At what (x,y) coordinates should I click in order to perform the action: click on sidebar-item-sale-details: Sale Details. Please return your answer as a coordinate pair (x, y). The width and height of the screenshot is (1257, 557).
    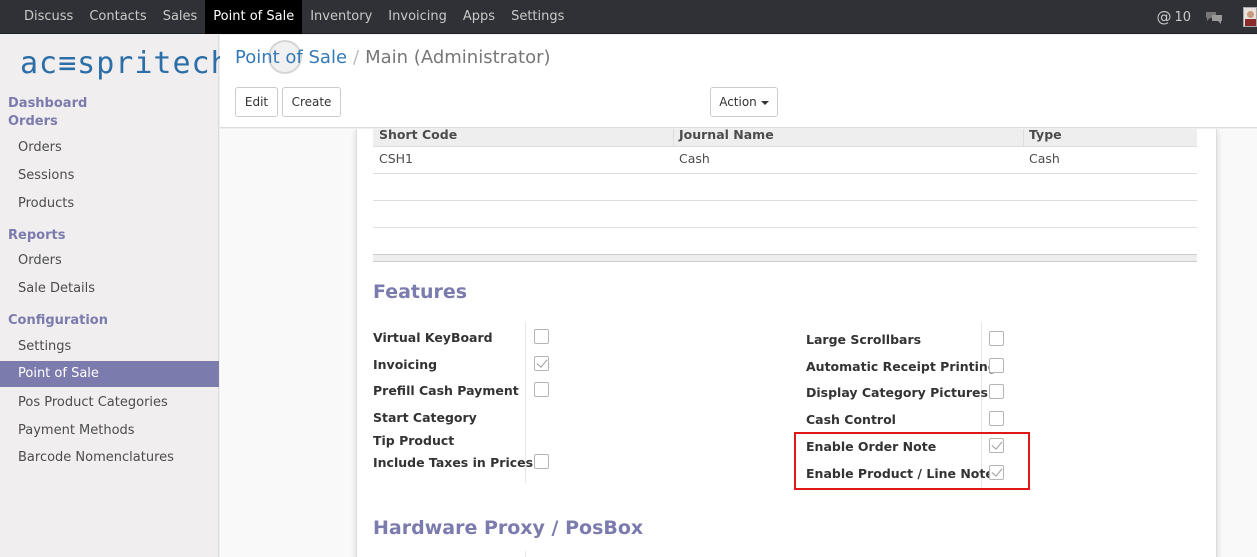
    Looking at the image, I should click on (109, 289).